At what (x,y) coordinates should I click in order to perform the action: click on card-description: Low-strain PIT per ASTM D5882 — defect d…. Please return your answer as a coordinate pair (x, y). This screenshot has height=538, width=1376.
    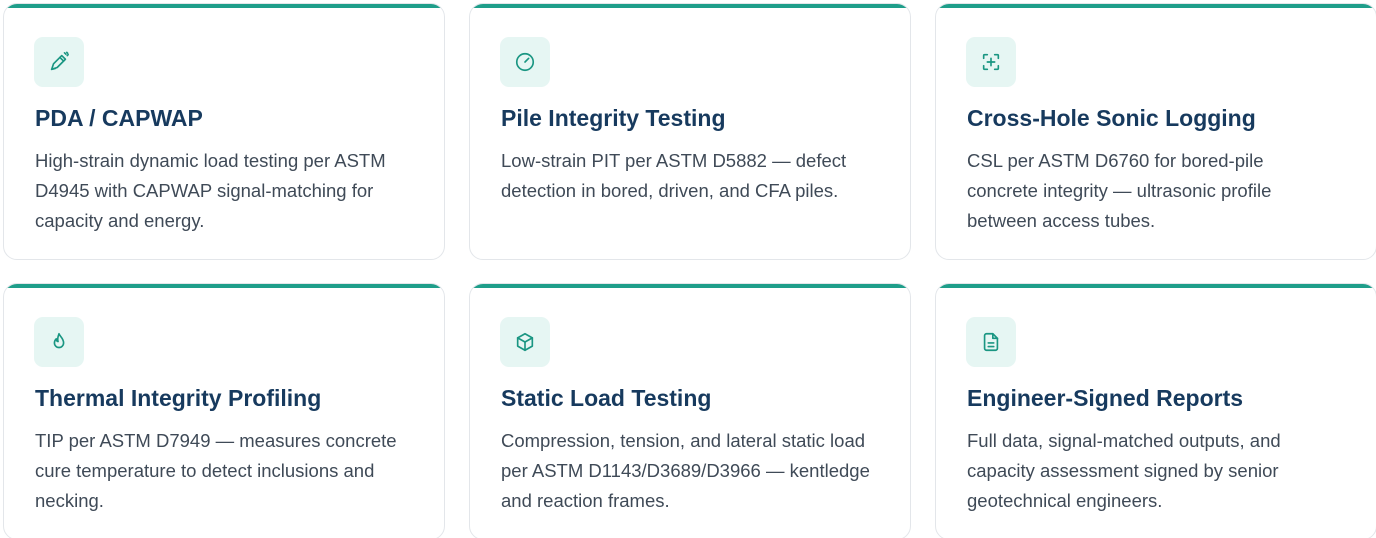
    Looking at the image, I should click on (674, 175).